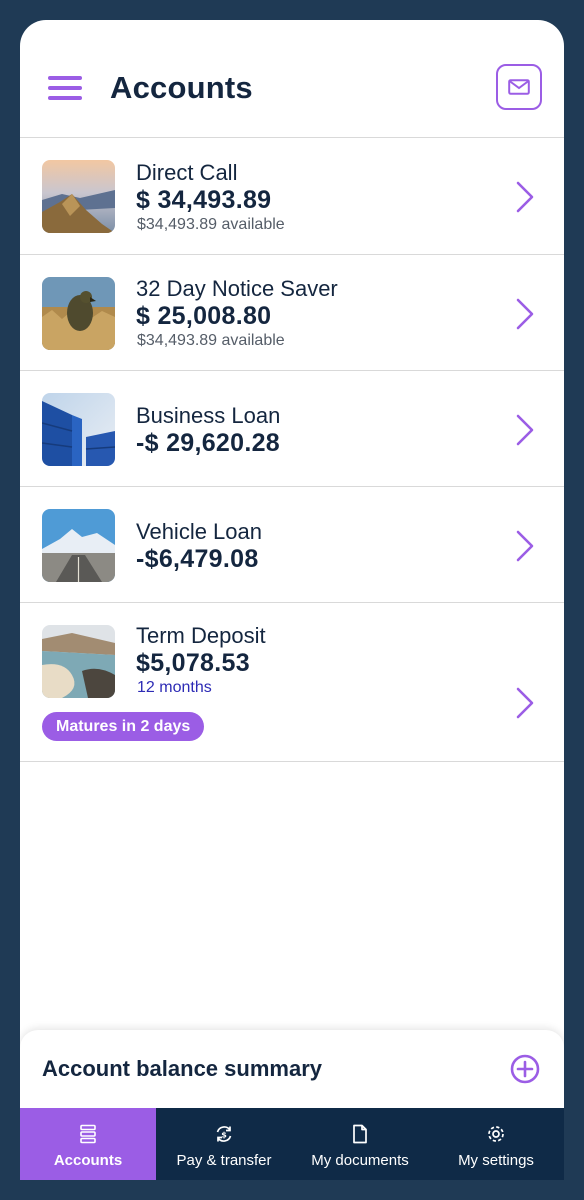 The width and height of the screenshot is (584, 1200). What do you see at coordinates (237, 288) in the screenshot?
I see `account-name: 32 Day Notice Saver` at bounding box center [237, 288].